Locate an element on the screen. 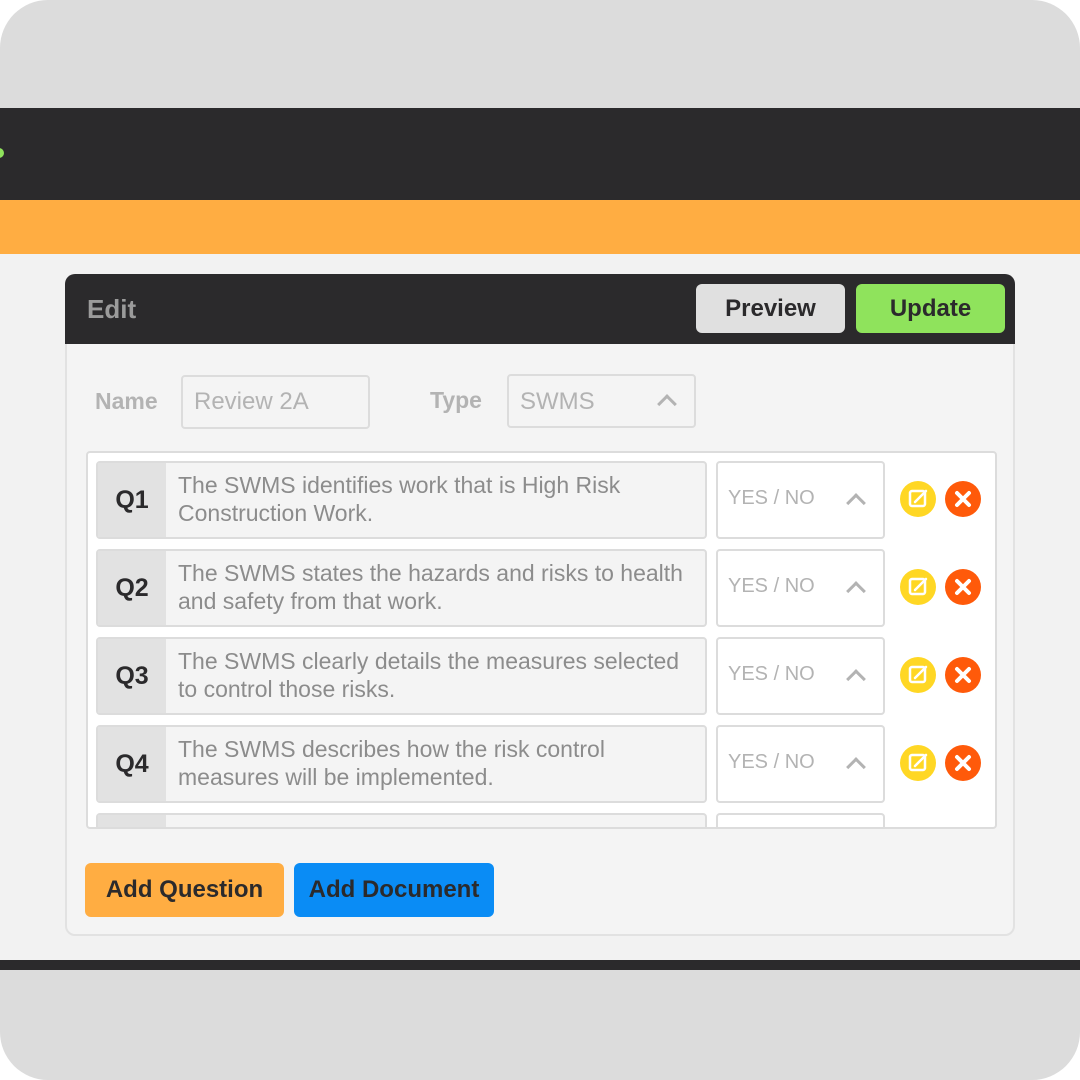 The image size is (1080, 1080). add-question-button: Add Question is located at coordinates (184, 890).